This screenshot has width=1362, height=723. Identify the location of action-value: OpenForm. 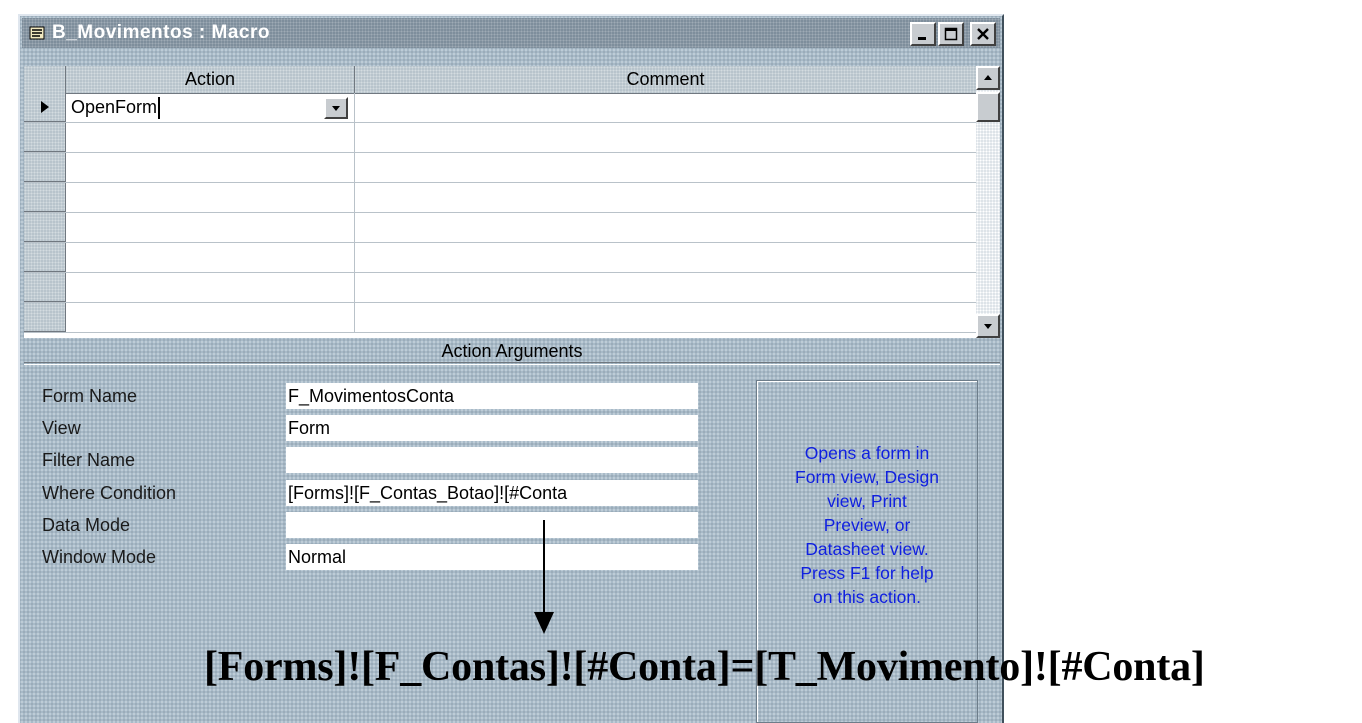
(114, 107).